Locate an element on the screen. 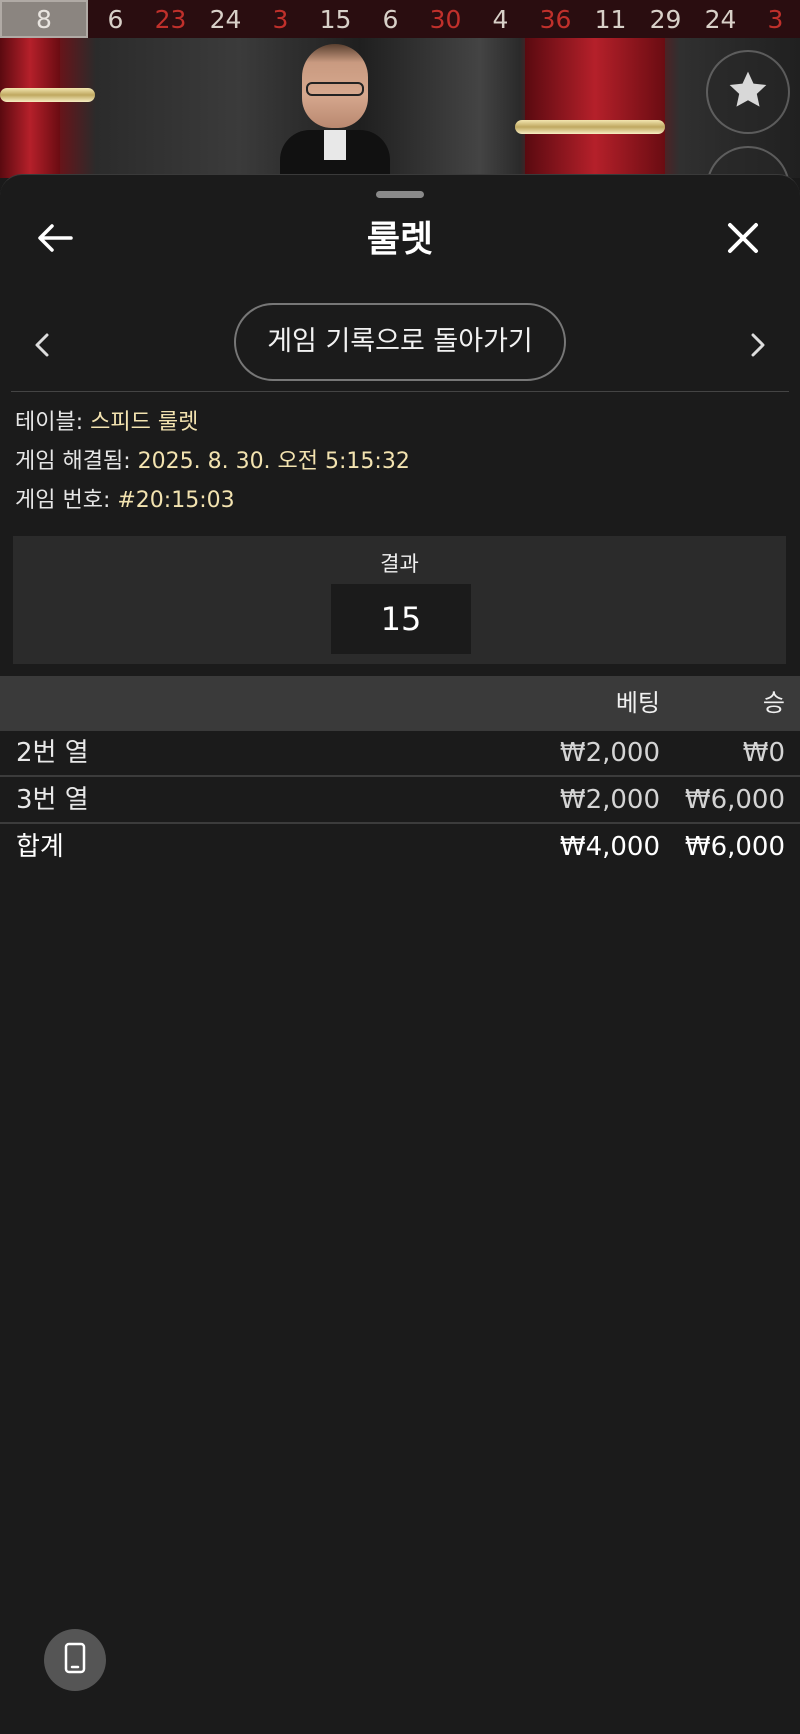 Image resolution: width=800 pixels, height=1734 pixels. round-info: 게임 번호: #20:15:03 is located at coordinates (125, 501).